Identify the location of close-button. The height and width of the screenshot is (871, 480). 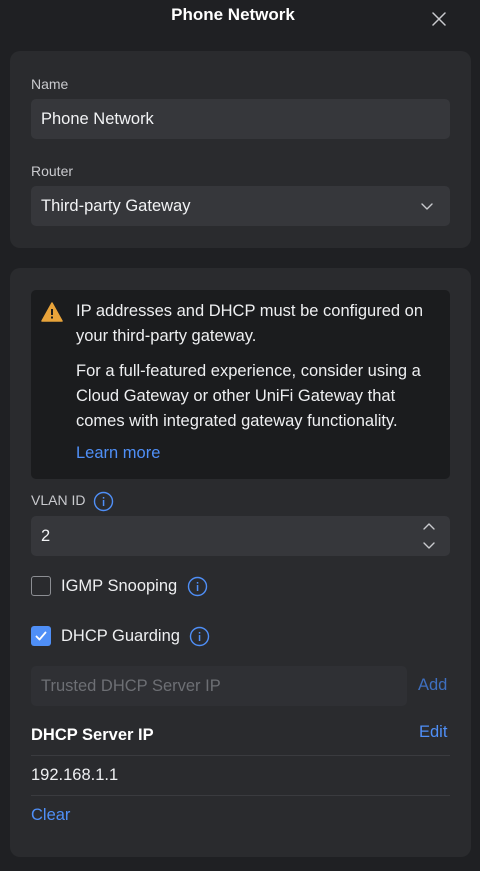
(439, 19).